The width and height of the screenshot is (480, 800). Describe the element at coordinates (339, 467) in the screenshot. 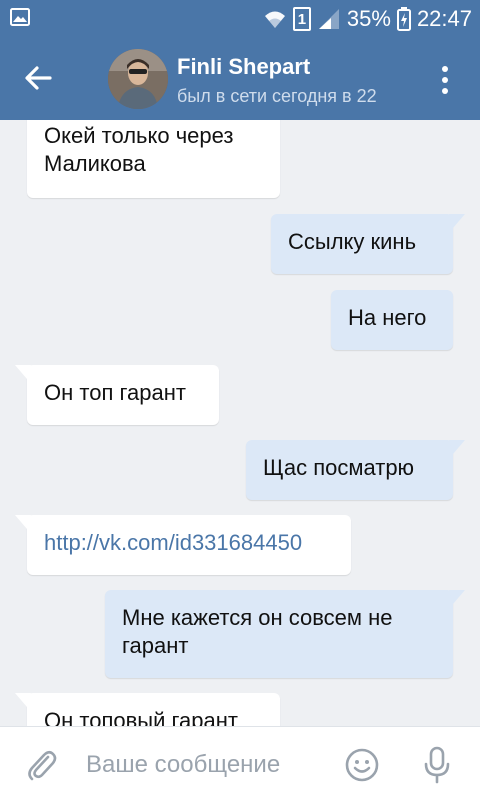

I see `message-text: Щас посматрю` at that location.